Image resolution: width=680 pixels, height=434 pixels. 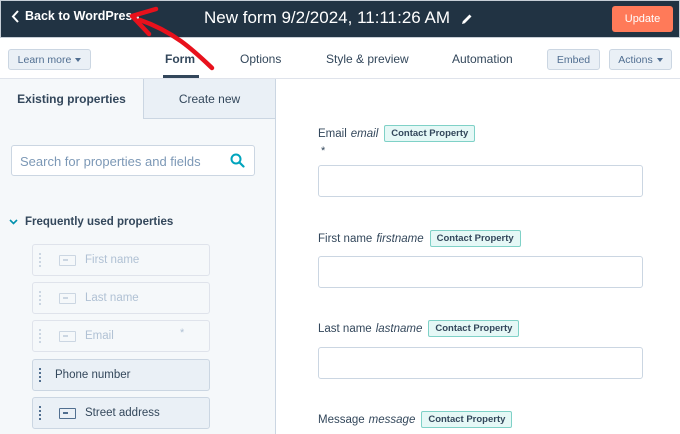 I want to click on field-label-text: Message, so click(x=341, y=419).